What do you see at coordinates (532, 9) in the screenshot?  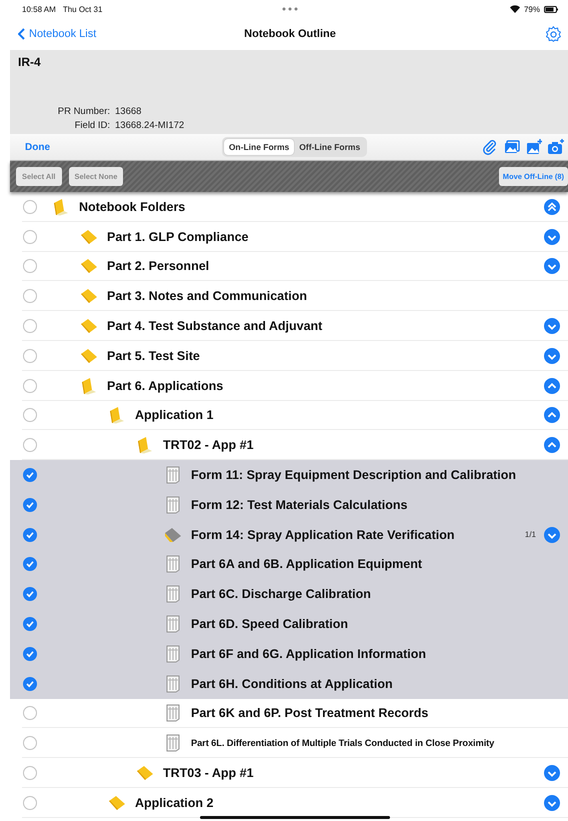 I see `battery-percent: 79%` at bounding box center [532, 9].